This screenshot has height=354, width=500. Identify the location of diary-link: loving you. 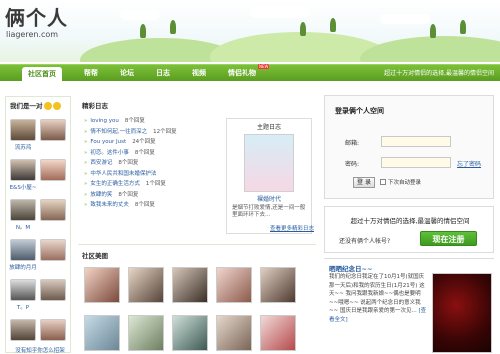
(104, 121).